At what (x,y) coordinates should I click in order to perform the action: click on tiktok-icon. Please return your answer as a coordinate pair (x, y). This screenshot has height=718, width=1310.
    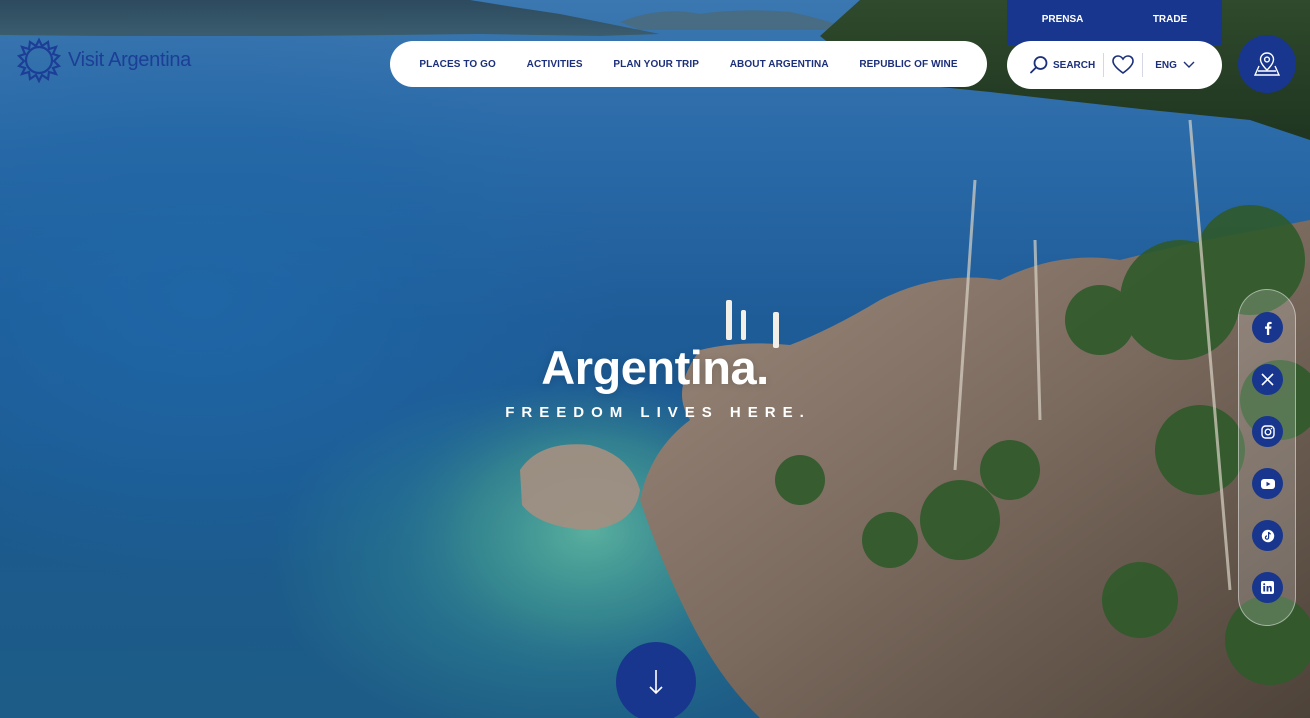
    Looking at the image, I should click on (1267, 535).